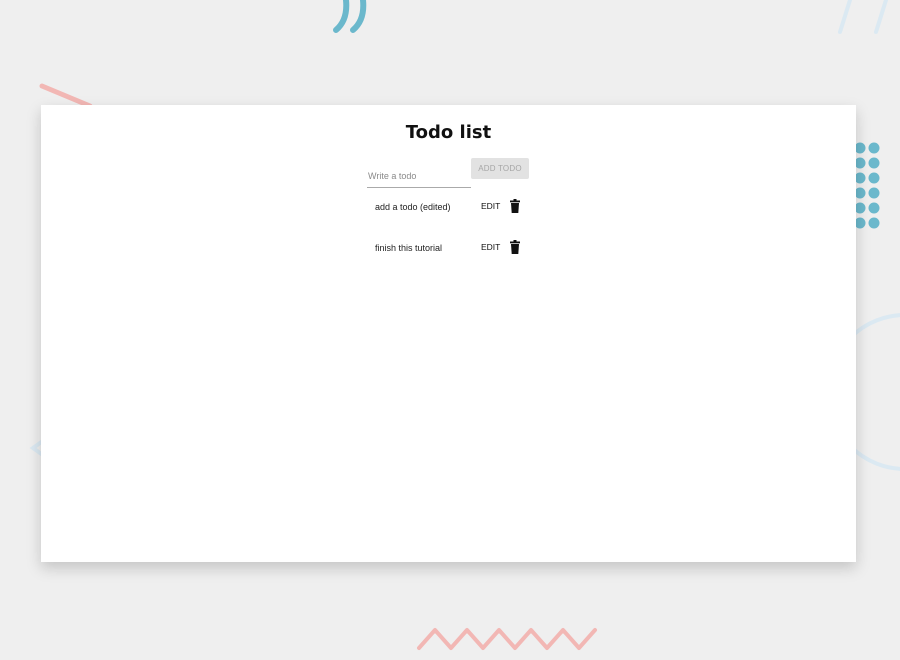 This screenshot has width=900, height=660. What do you see at coordinates (419, 177) in the screenshot?
I see `todo-input` at bounding box center [419, 177].